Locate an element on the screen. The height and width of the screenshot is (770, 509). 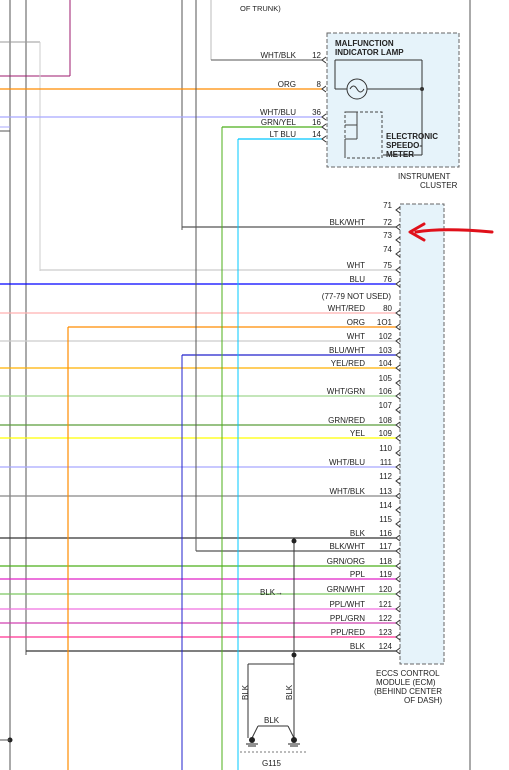
ecm-pin-number: 110 is located at coordinates (385, 448).